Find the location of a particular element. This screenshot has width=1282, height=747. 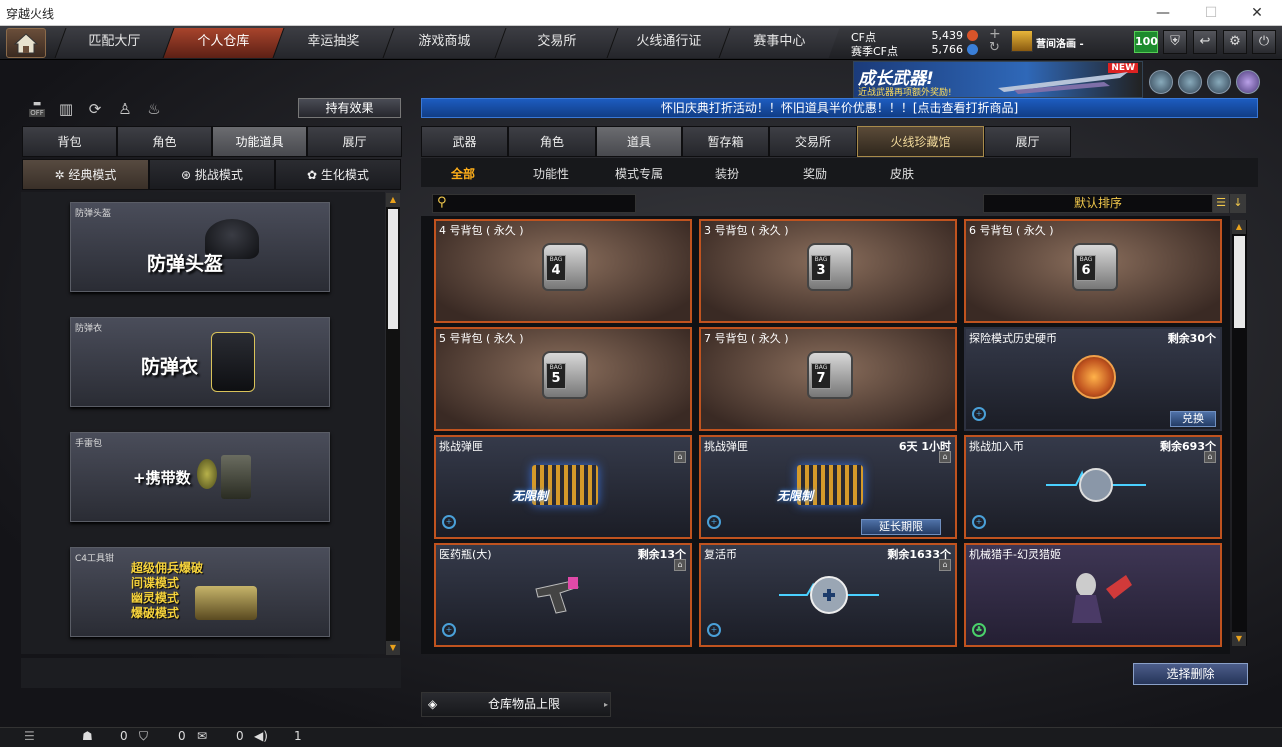

item-card: 挑战弹匣 6天 1小时 无限制 + ⌂ 延长期限 is located at coordinates (828, 487).